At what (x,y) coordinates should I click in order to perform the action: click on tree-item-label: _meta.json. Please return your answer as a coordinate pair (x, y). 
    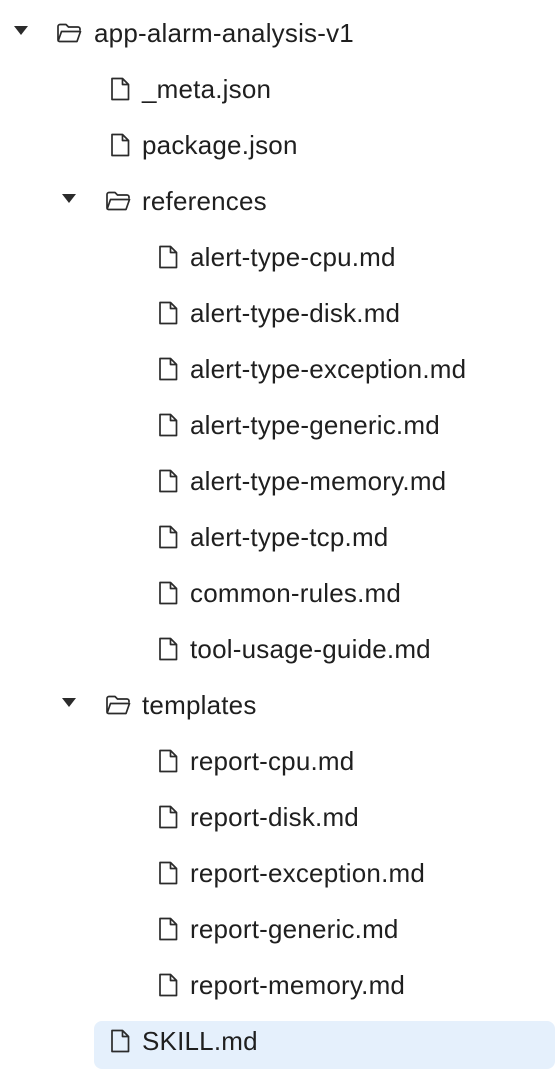
    Looking at the image, I should click on (207, 89).